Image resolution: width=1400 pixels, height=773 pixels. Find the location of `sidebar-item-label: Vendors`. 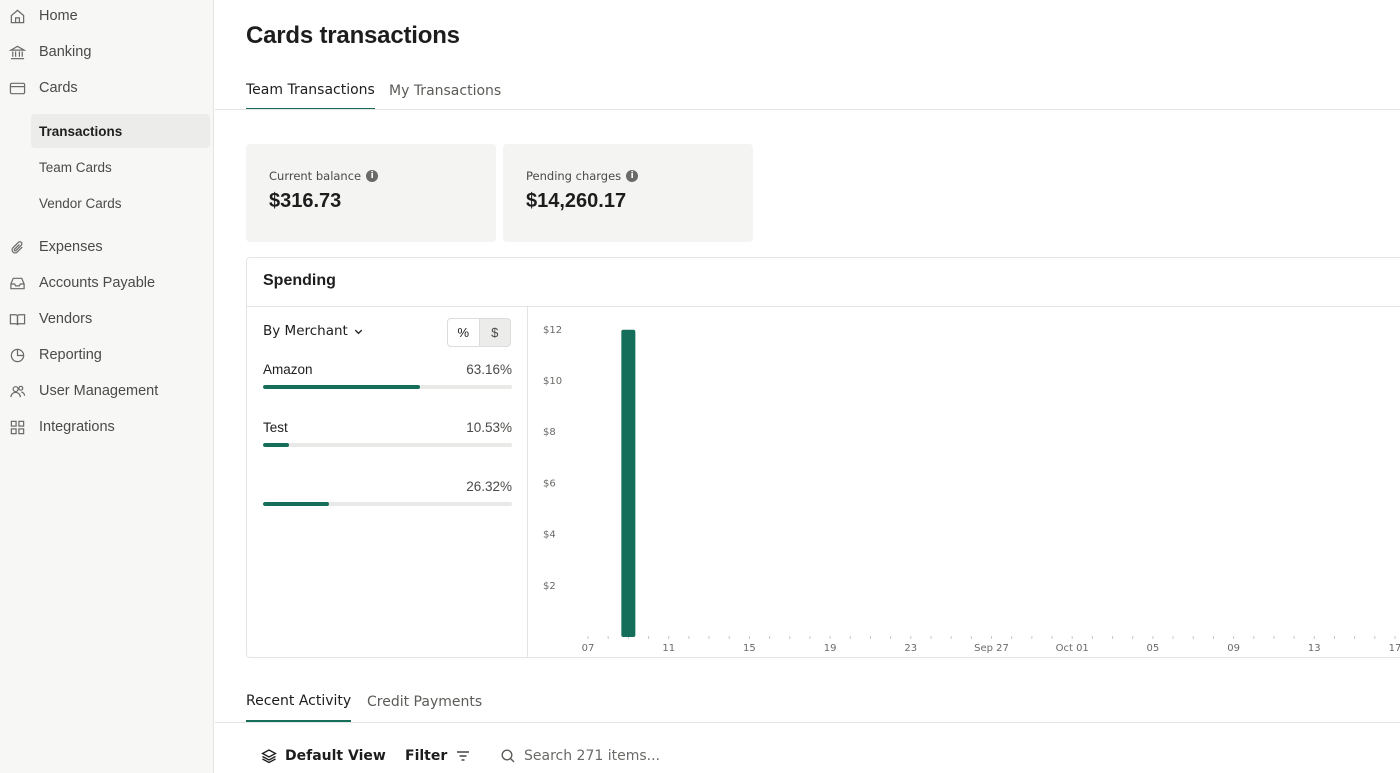

sidebar-item-label: Vendors is located at coordinates (66, 319).